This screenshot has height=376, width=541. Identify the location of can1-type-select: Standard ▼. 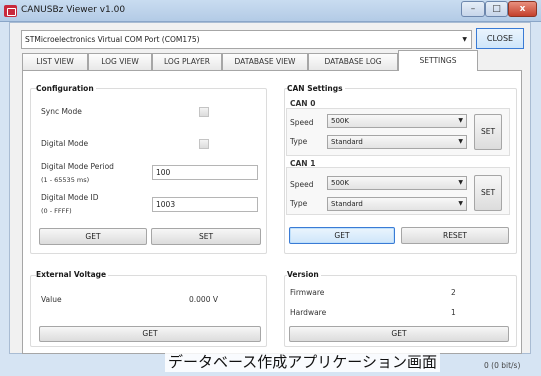
(397, 204).